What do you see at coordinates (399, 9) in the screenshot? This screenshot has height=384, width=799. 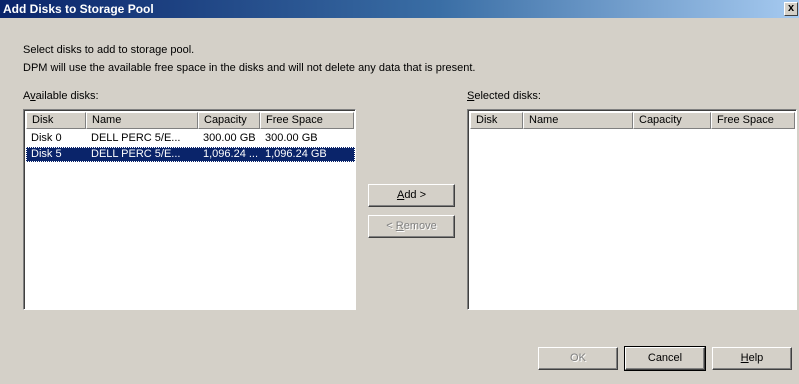 I see `title-bar: Add Disks to Storage Pool x` at bounding box center [399, 9].